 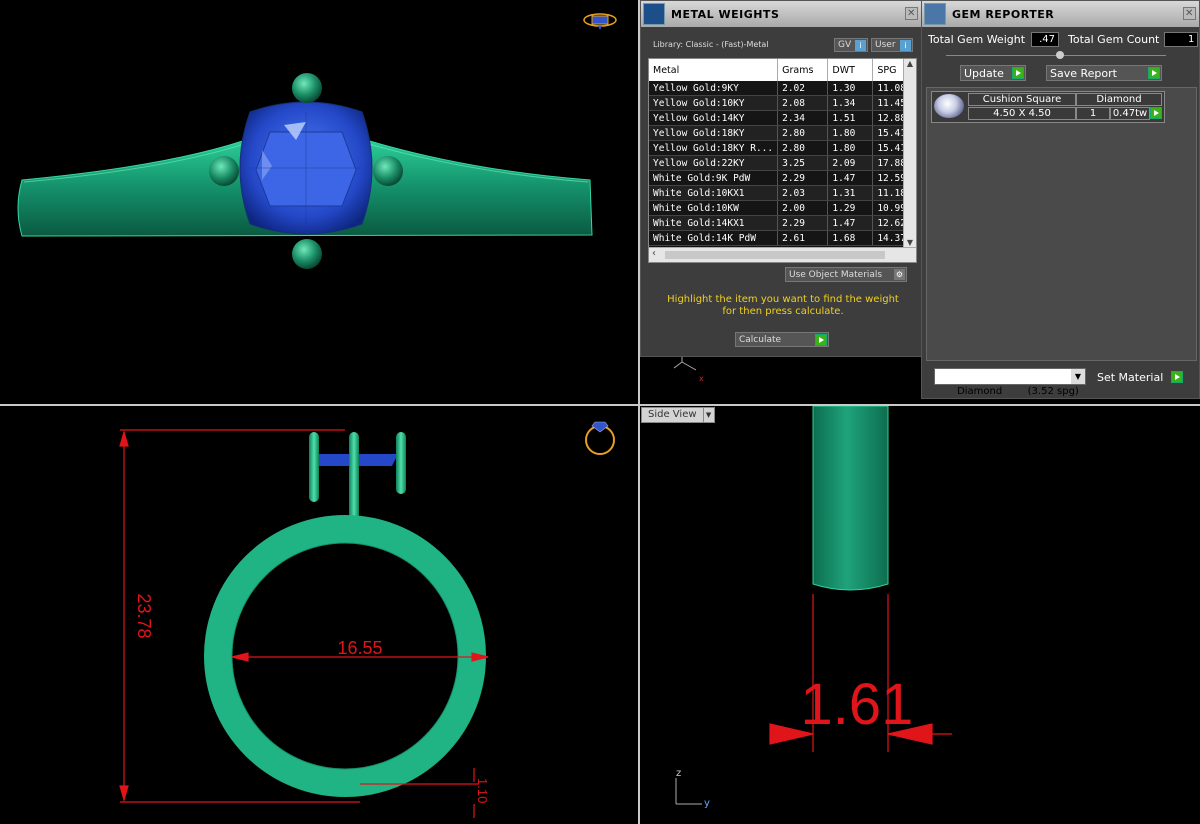 I want to click on gem-size: 4.50 X 4.50, so click(x=1022, y=113).